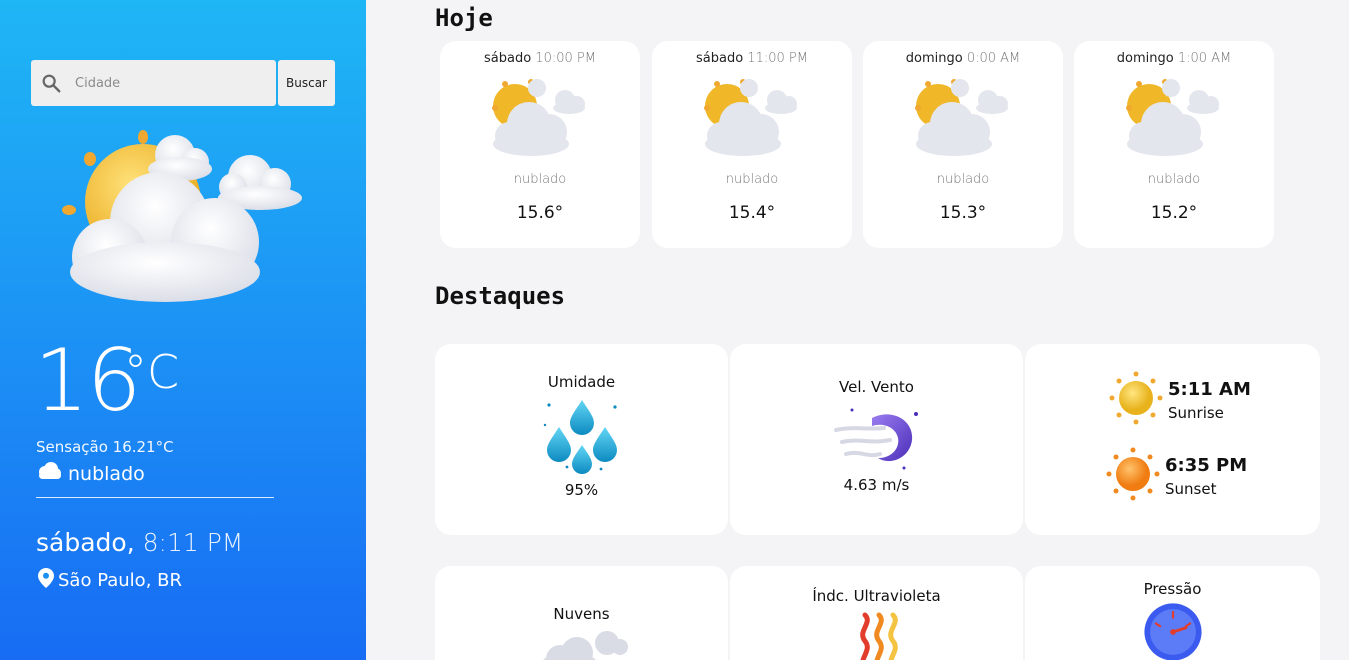  I want to click on forecast-card: sábado 10:00 PM nublado 15.6°, so click(540, 144).